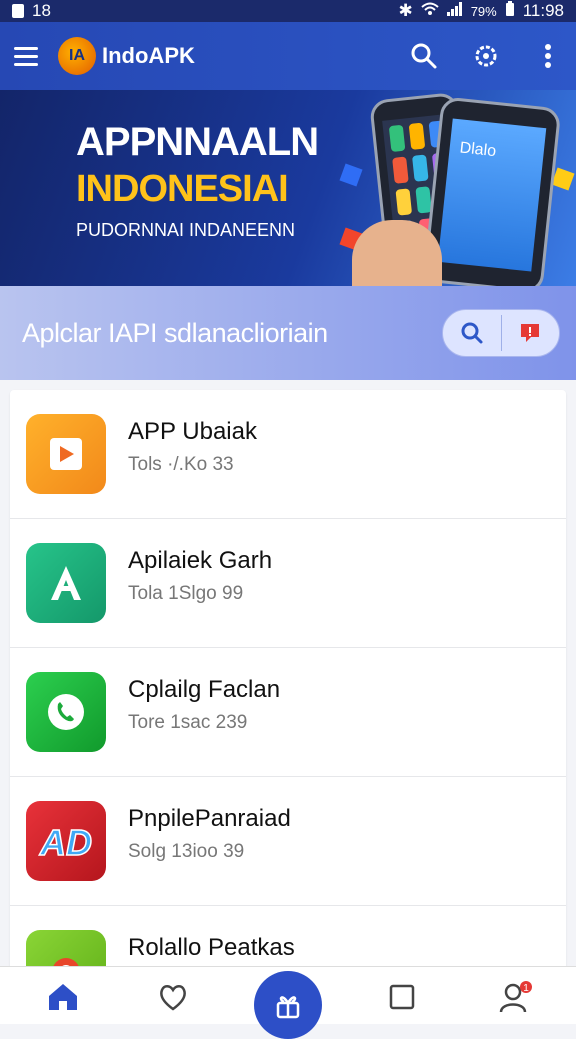 This screenshot has height=1039, width=576. I want to click on phone-screen-label: Dlalo, so click(477, 150).